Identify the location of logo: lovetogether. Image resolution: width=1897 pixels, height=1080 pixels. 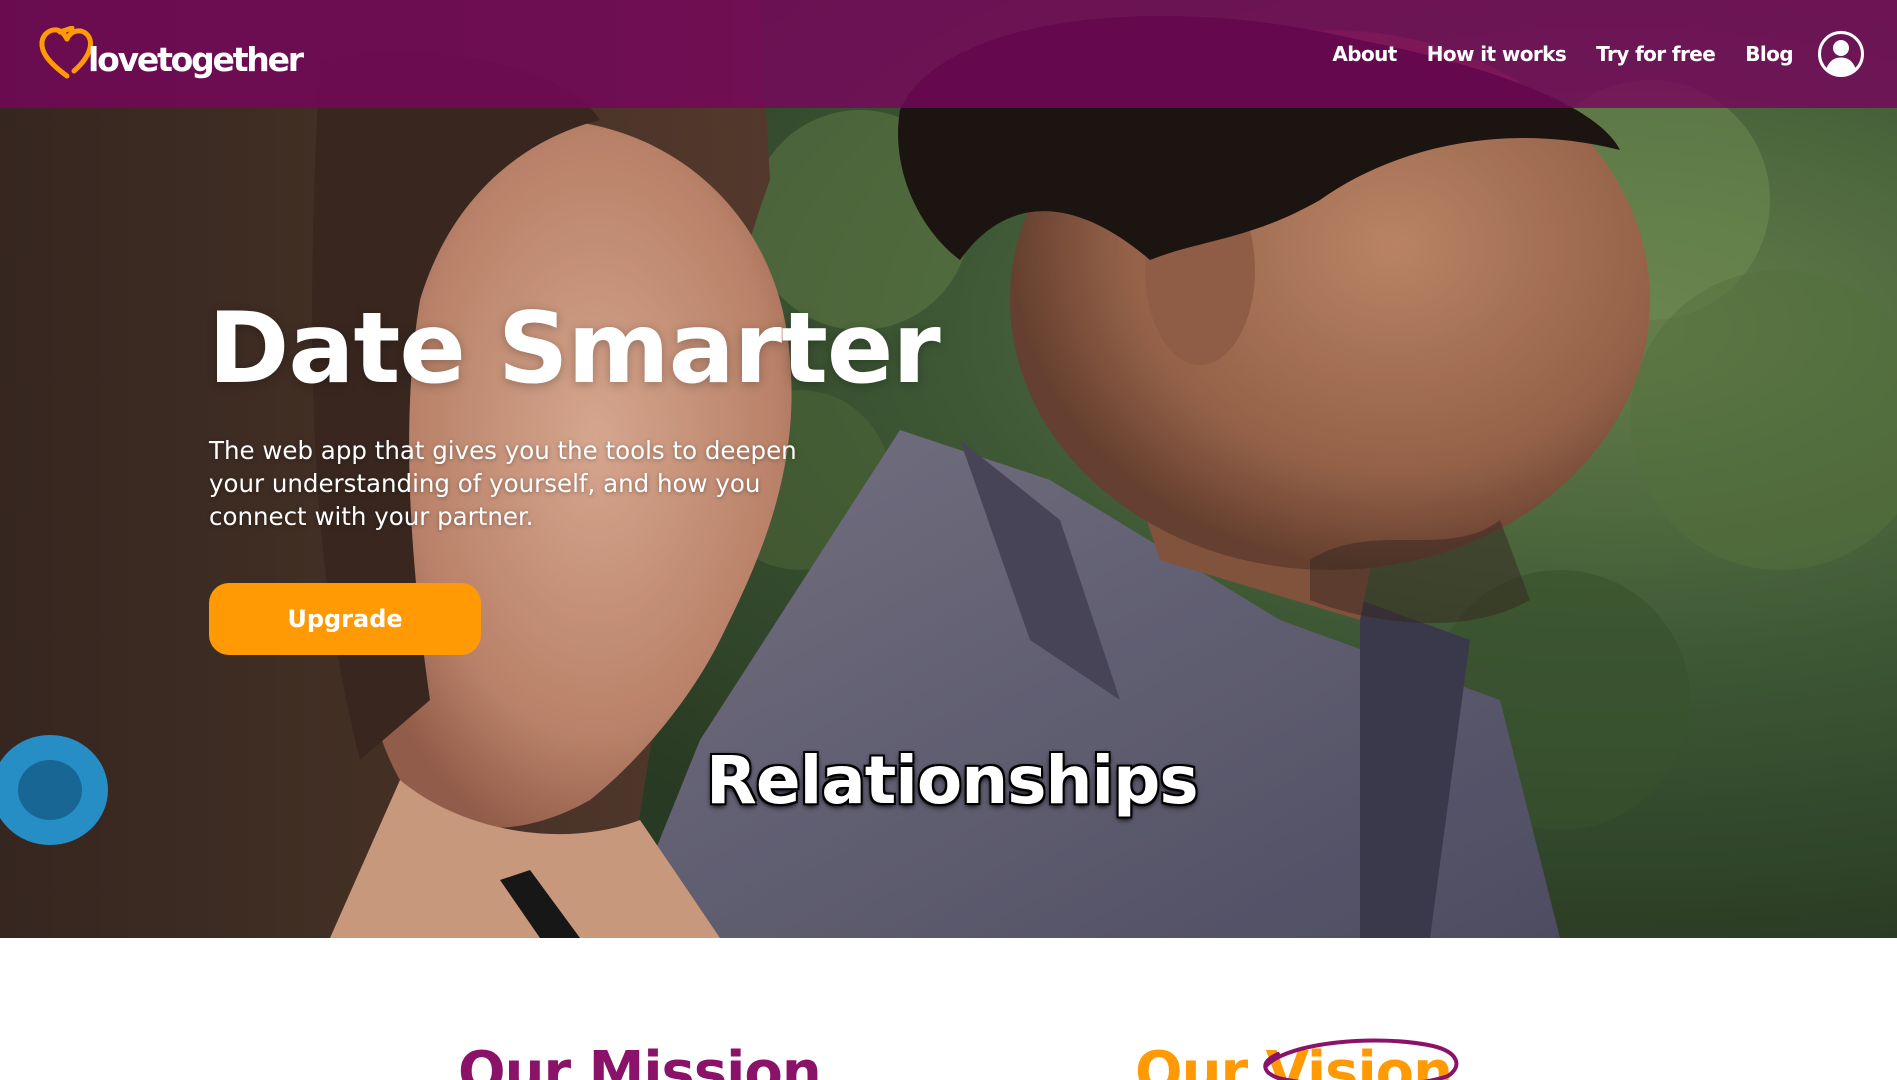
(171, 54).